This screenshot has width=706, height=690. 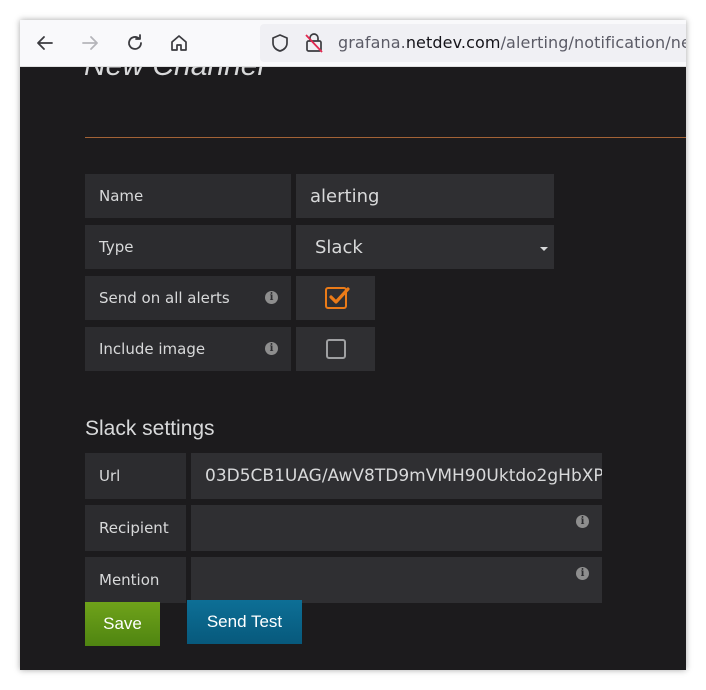 I want to click on include-image-label: Include image i, so click(x=188, y=349).